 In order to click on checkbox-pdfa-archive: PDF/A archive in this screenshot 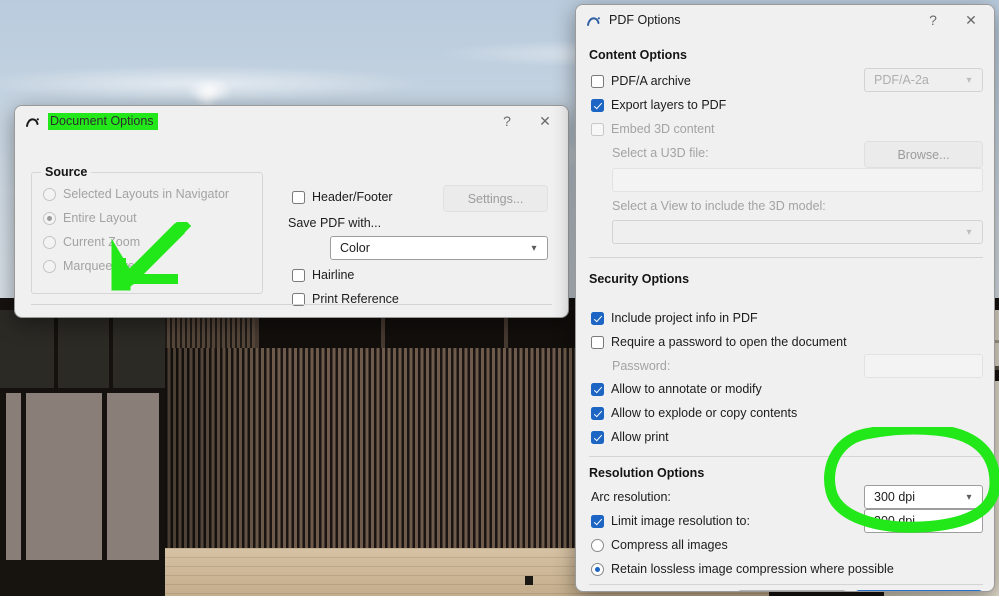, I will do `click(641, 81)`.